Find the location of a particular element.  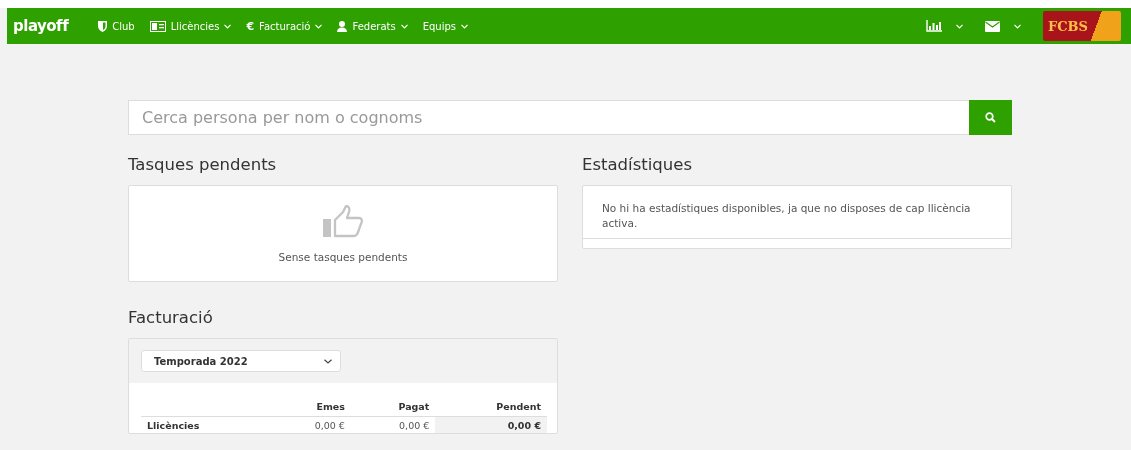

nav-menu-item: Club is located at coordinates (116, 26).